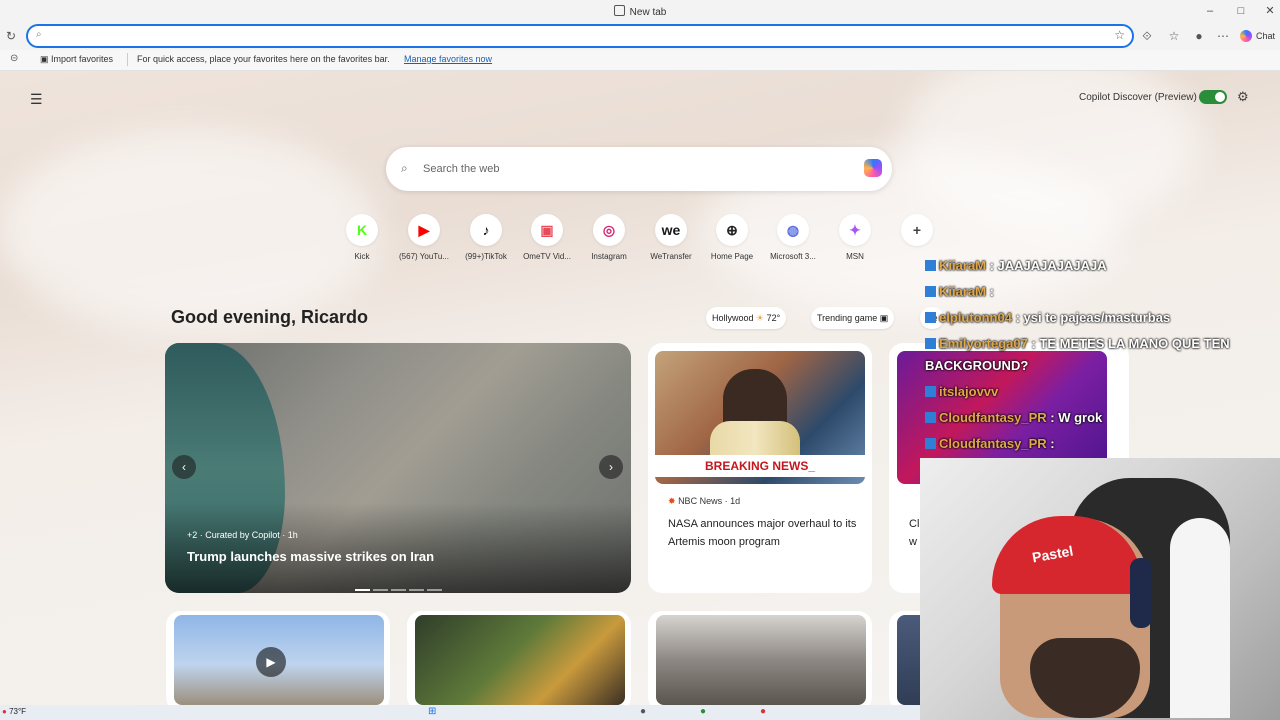  I want to click on chat-message: Emilyortega07 : TE METES LA MANO QUE TEN, so click(1077, 343).